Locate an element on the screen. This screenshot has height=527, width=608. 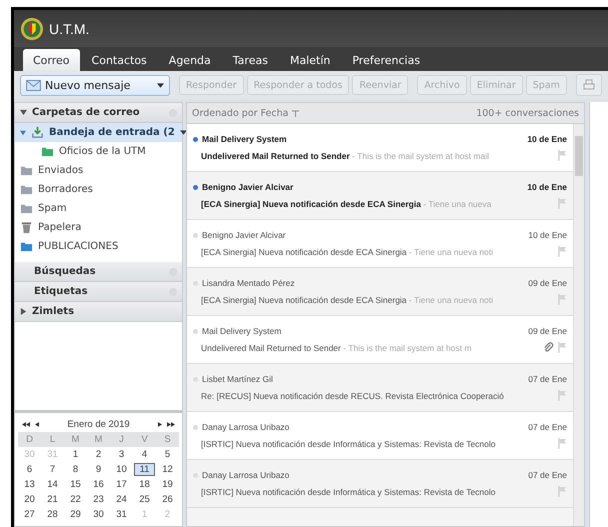
calendar-day: 11 is located at coordinates (144, 469).